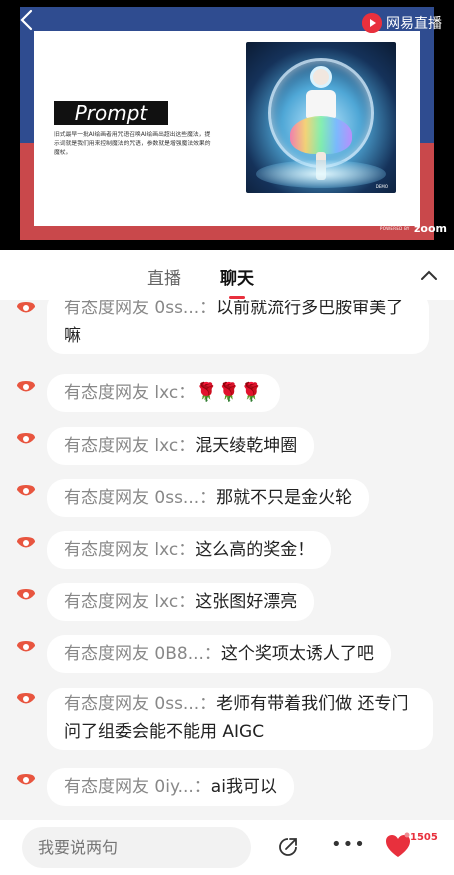  Describe the element at coordinates (321, 104) in the screenshot. I see `art-figure-body` at that location.